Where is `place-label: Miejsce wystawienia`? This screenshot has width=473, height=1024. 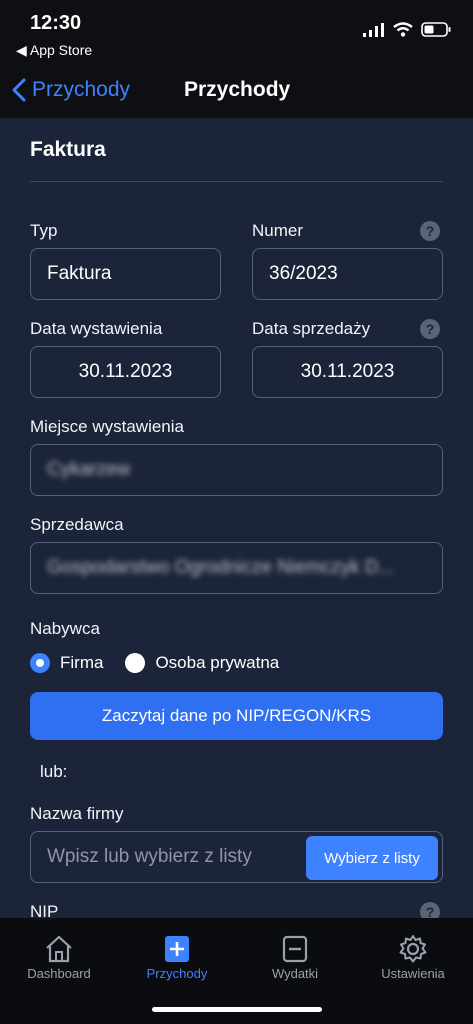
place-label: Miejsce wystawienia is located at coordinates (107, 426).